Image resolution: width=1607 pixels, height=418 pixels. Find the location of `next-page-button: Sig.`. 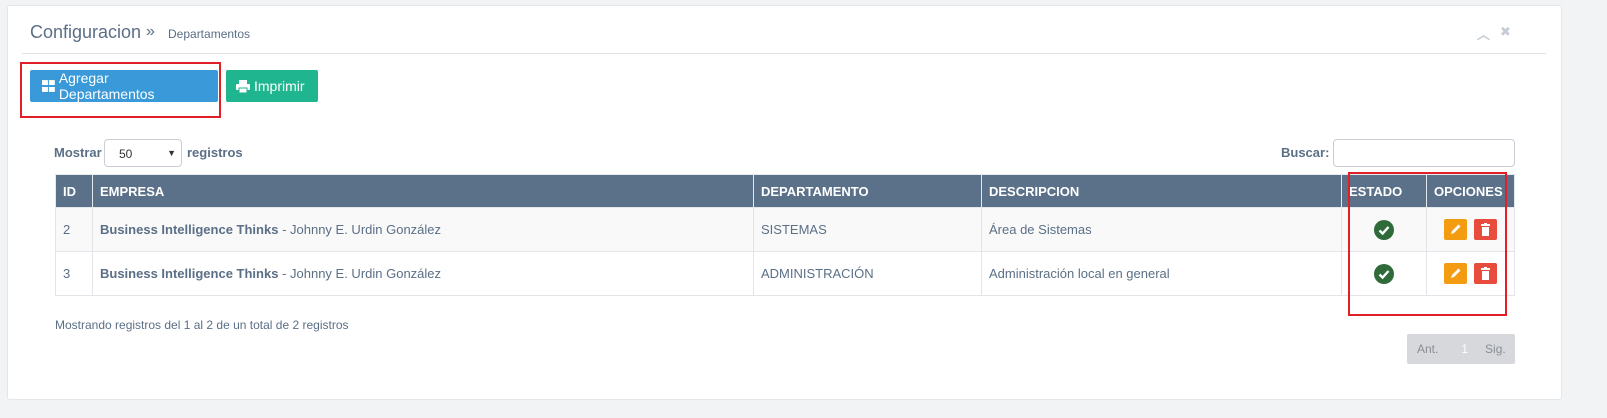

next-page-button: Sig. is located at coordinates (1495, 349).